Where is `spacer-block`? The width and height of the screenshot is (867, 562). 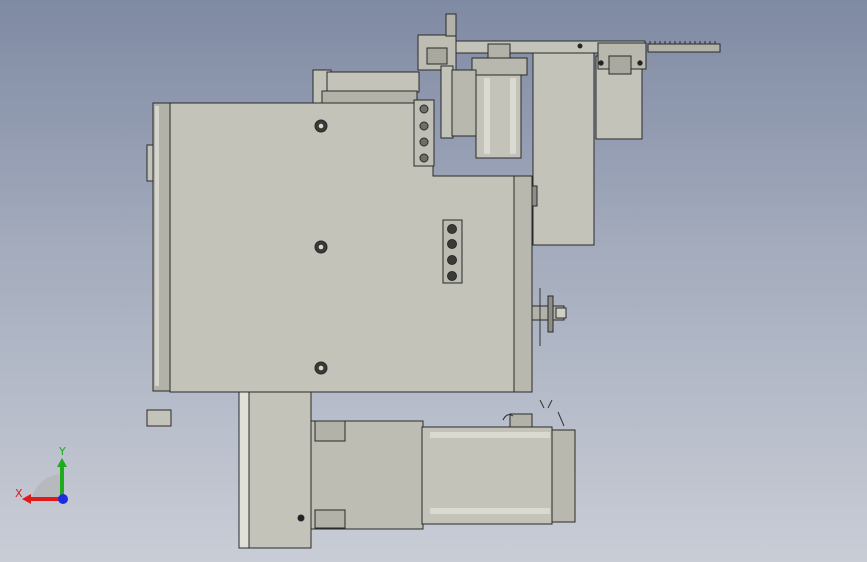 spacer-block is located at coordinates (159, 418).